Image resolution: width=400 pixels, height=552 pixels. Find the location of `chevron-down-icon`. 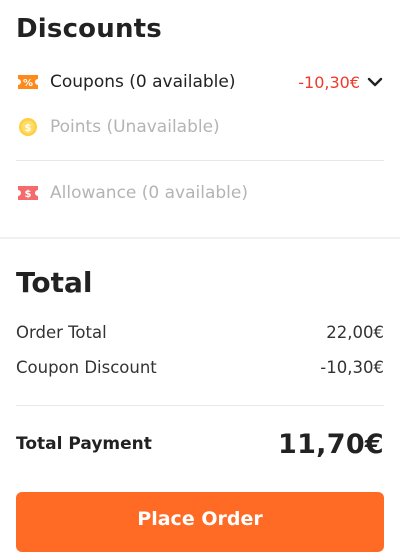

chevron-down-icon is located at coordinates (375, 82).